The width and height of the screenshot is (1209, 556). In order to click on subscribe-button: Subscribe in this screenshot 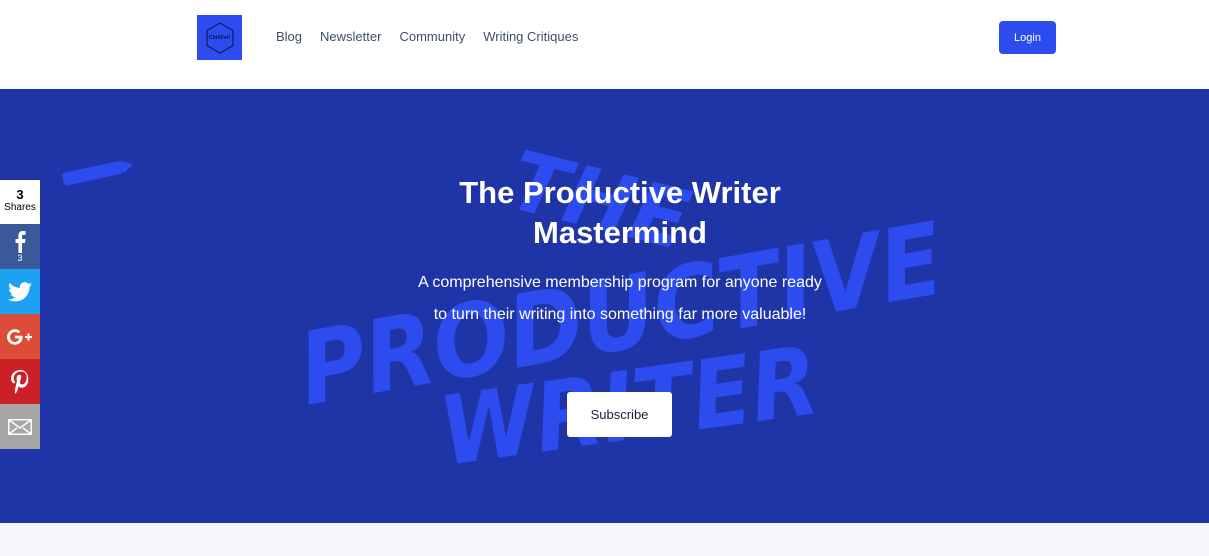, I will do `click(619, 414)`.